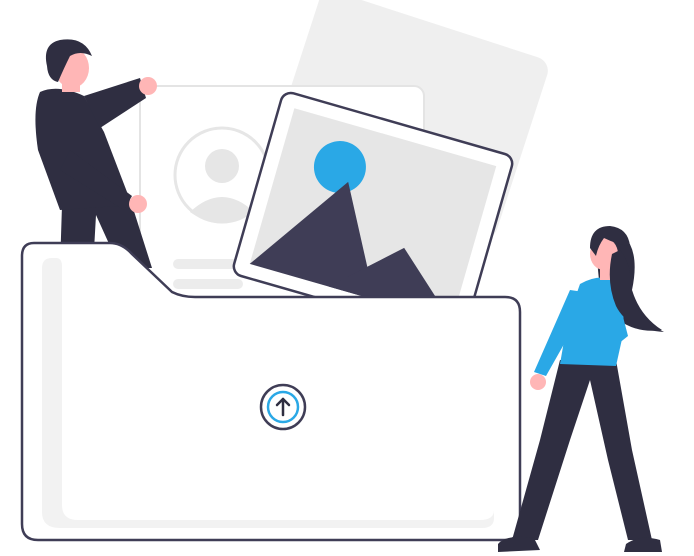 This screenshot has height=556, width=694. What do you see at coordinates (283, 407) in the screenshot?
I see `upload-button` at bounding box center [283, 407].